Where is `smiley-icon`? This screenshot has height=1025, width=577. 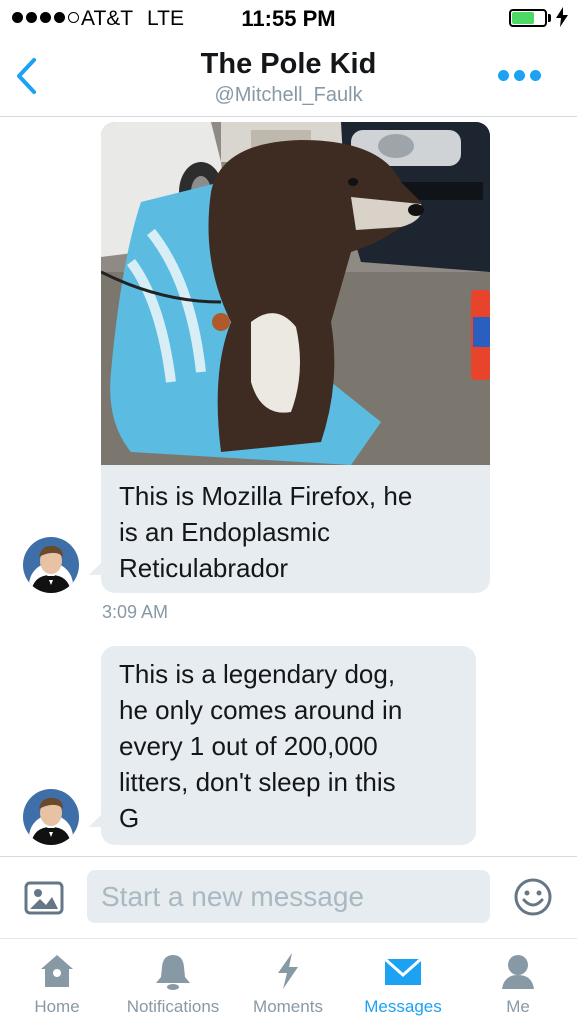 smiley-icon is located at coordinates (533, 897).